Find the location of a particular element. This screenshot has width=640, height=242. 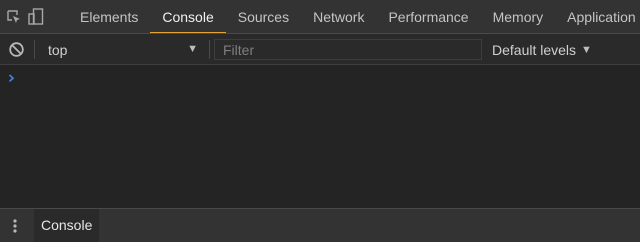

tab-performance-label: Performance is located at coordinates (428, 17).